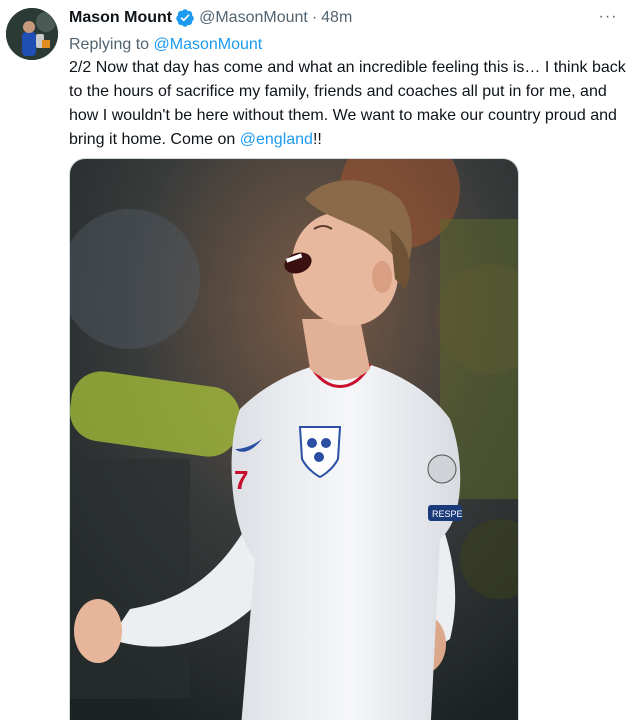  Describe the element at coordinates (208, 44) in the screenshot. I see `replying-handle-link: @MasonMount` at that location.